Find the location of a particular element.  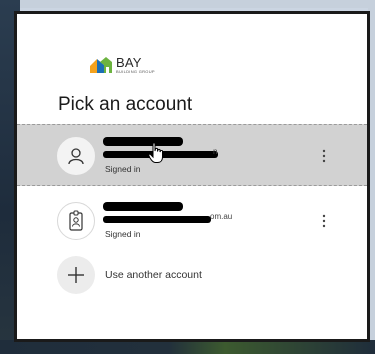

use-another-account-button: Use another account is located at coordinates (192, 276).